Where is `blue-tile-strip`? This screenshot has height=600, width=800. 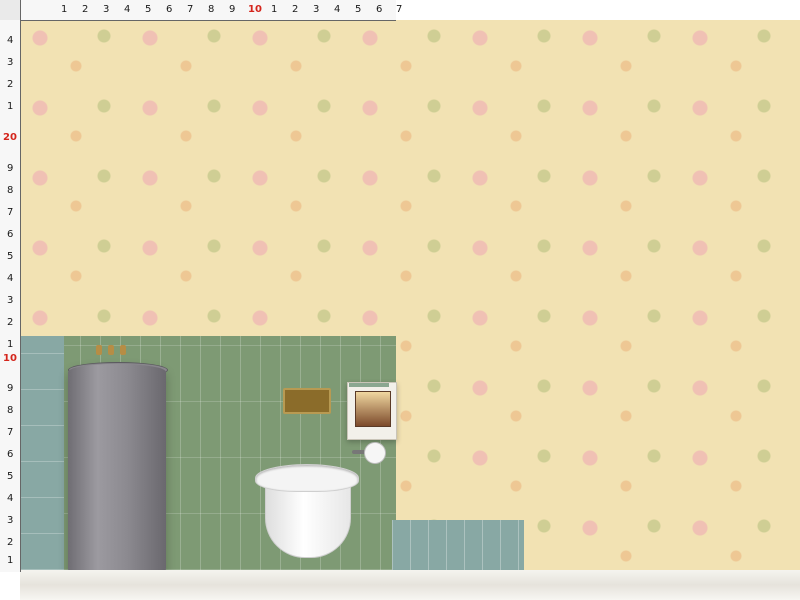
blue-tile-strip is located at coordinates (42, 453).